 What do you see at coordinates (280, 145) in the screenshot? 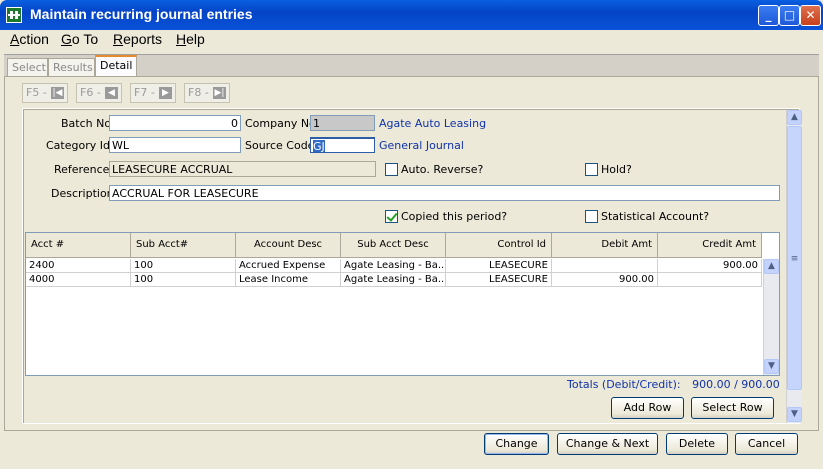
I see `source-code-label: Source Code` at bounding box center [280, 145].